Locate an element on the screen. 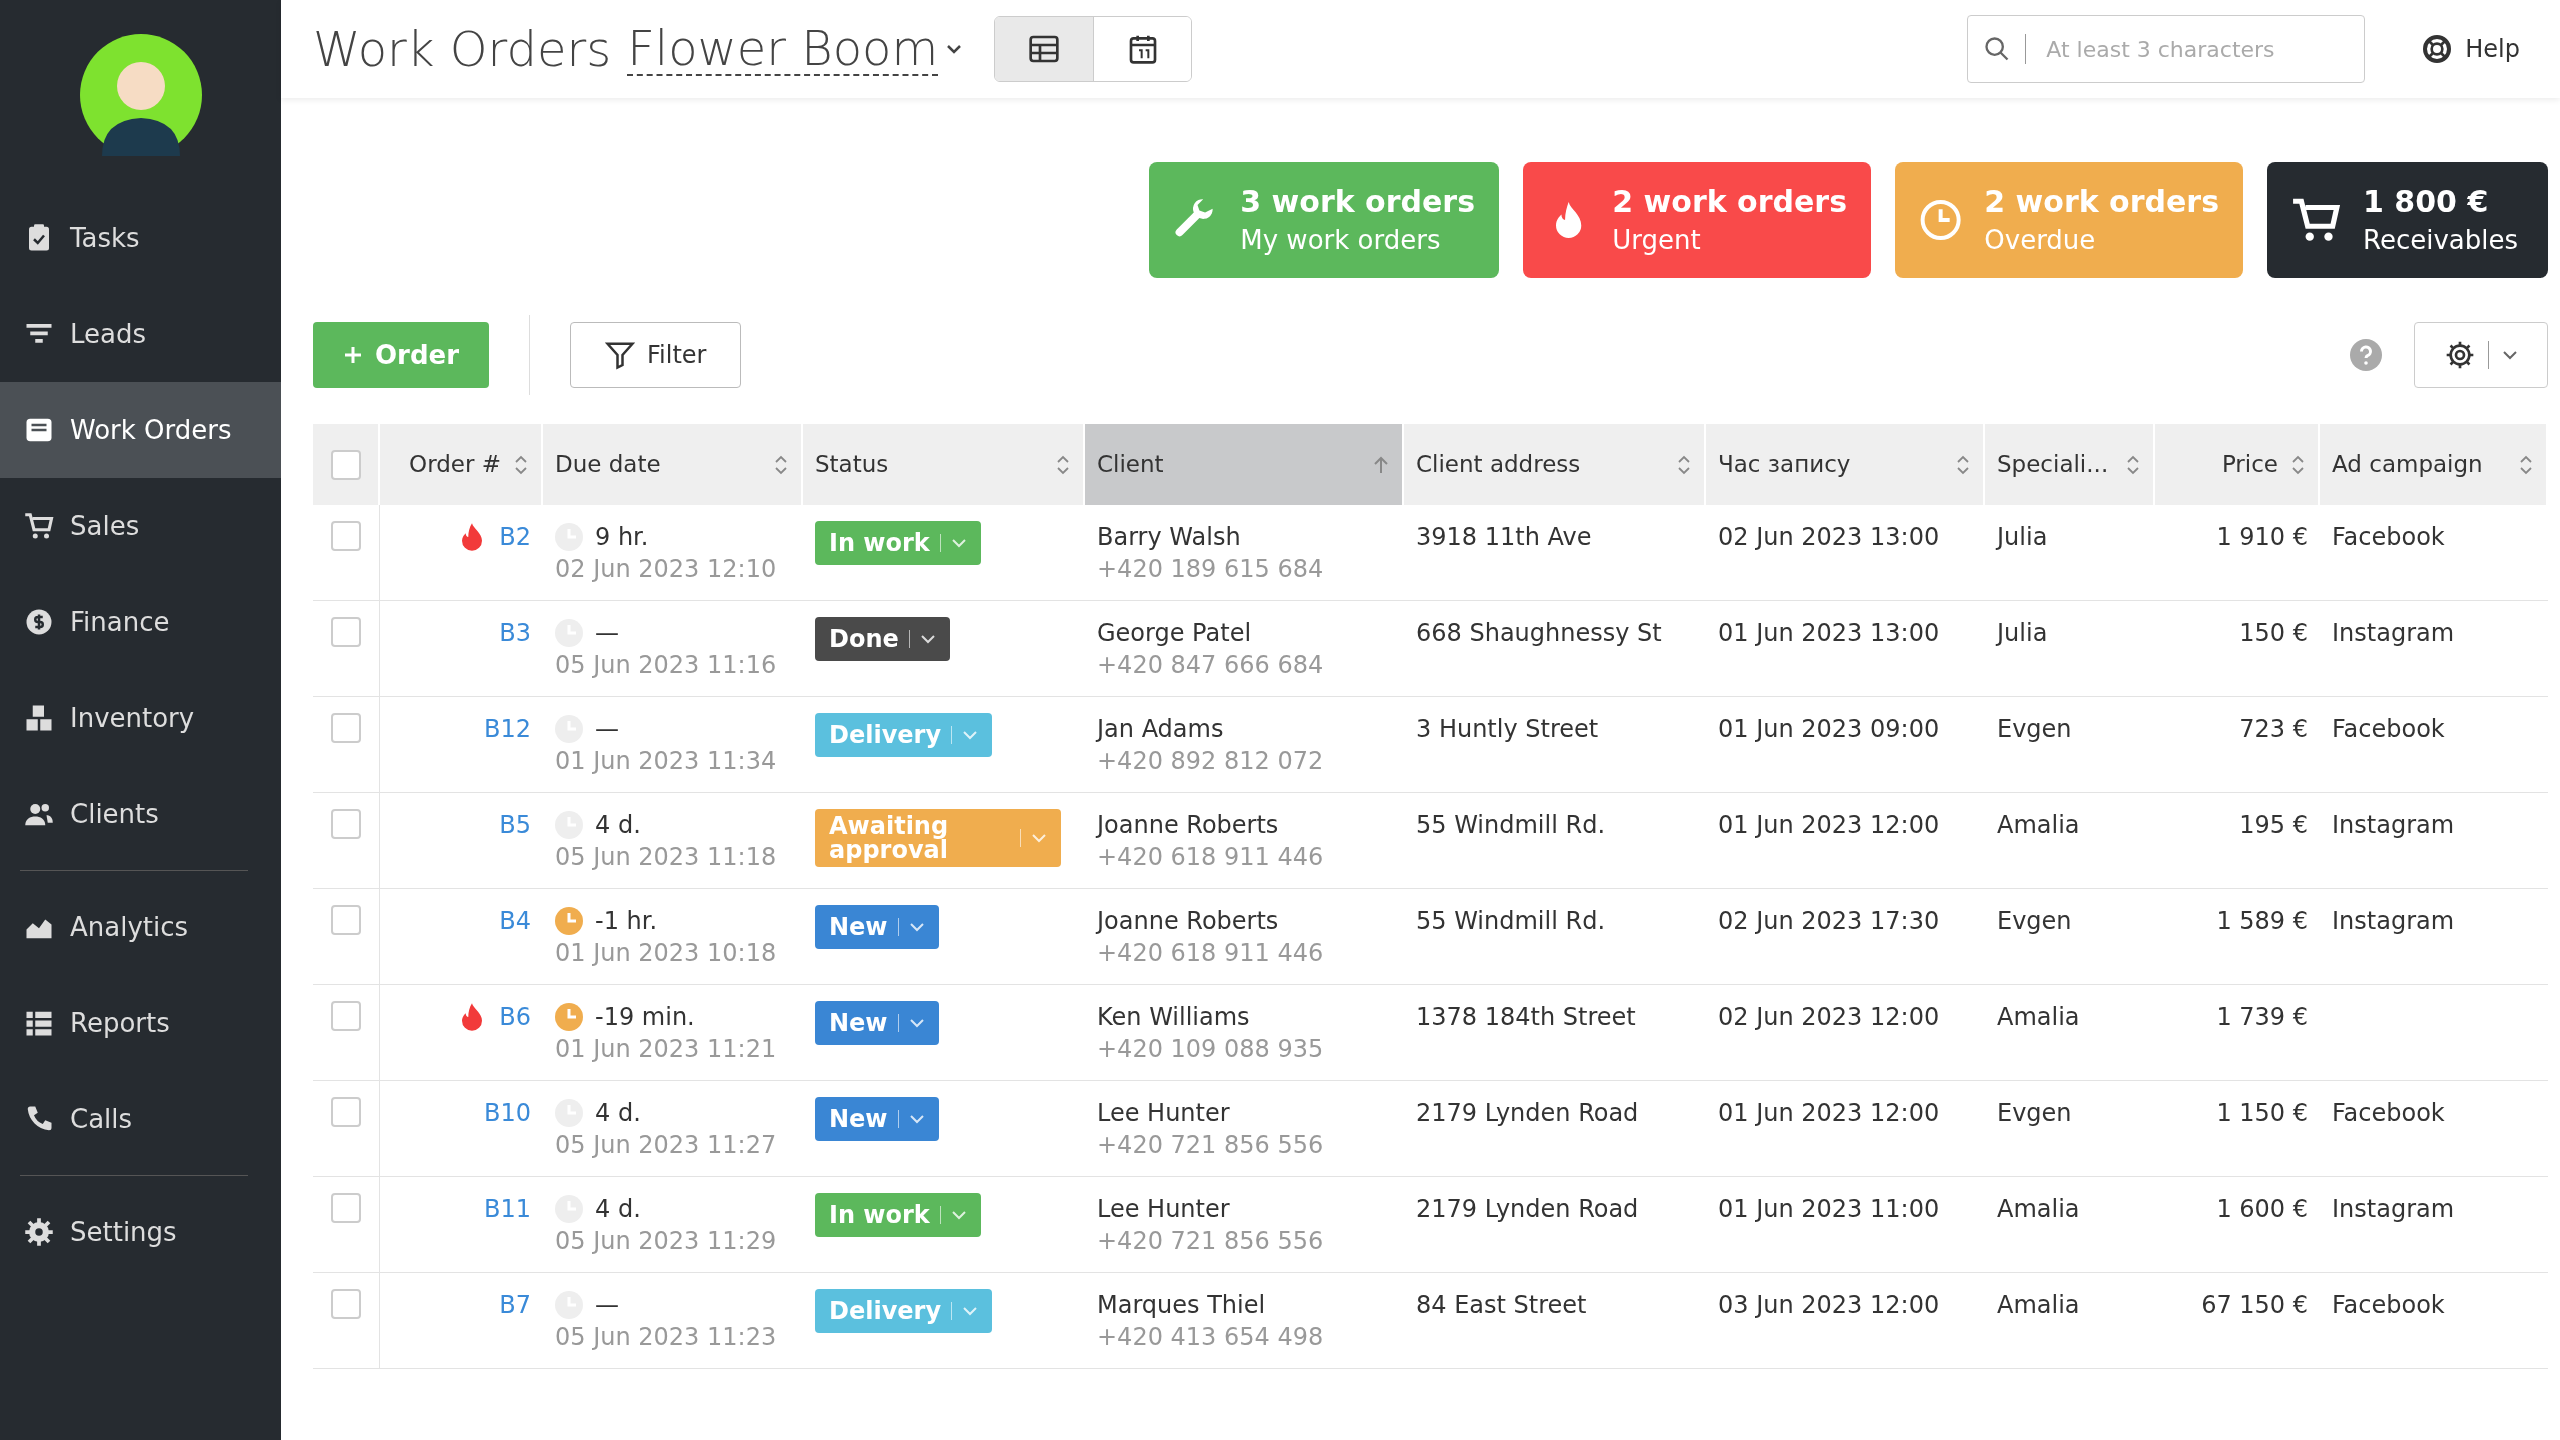  calendar-view-button is located at coordinates (1142, 49).